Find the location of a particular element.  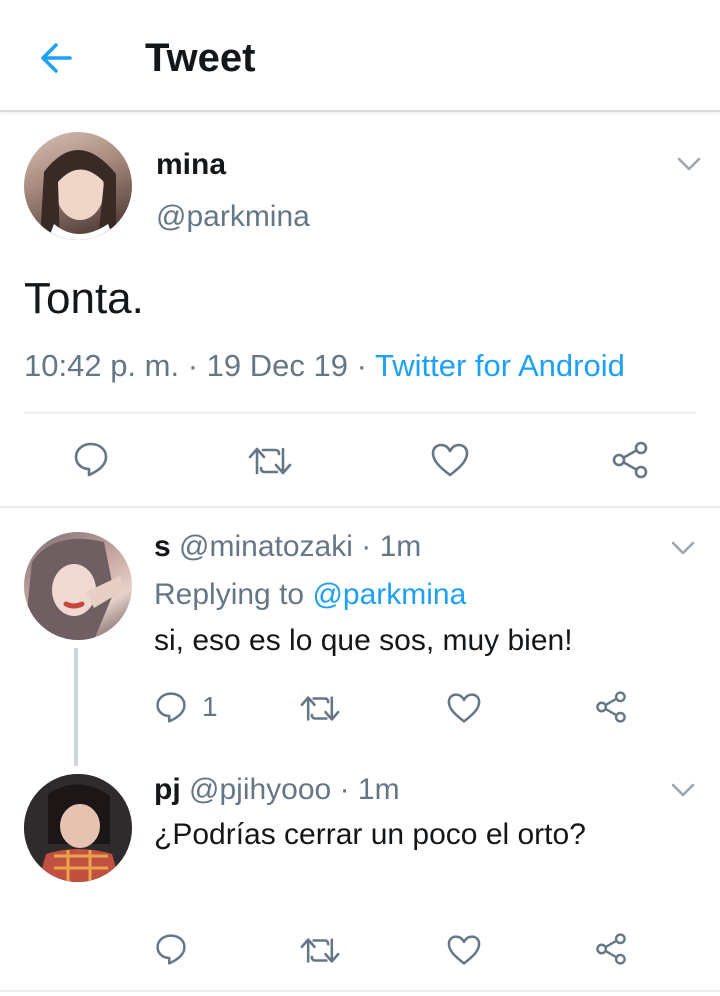

reply-text: si, eso es lo que sos, muy bien! is located at coordinates (363, 640).